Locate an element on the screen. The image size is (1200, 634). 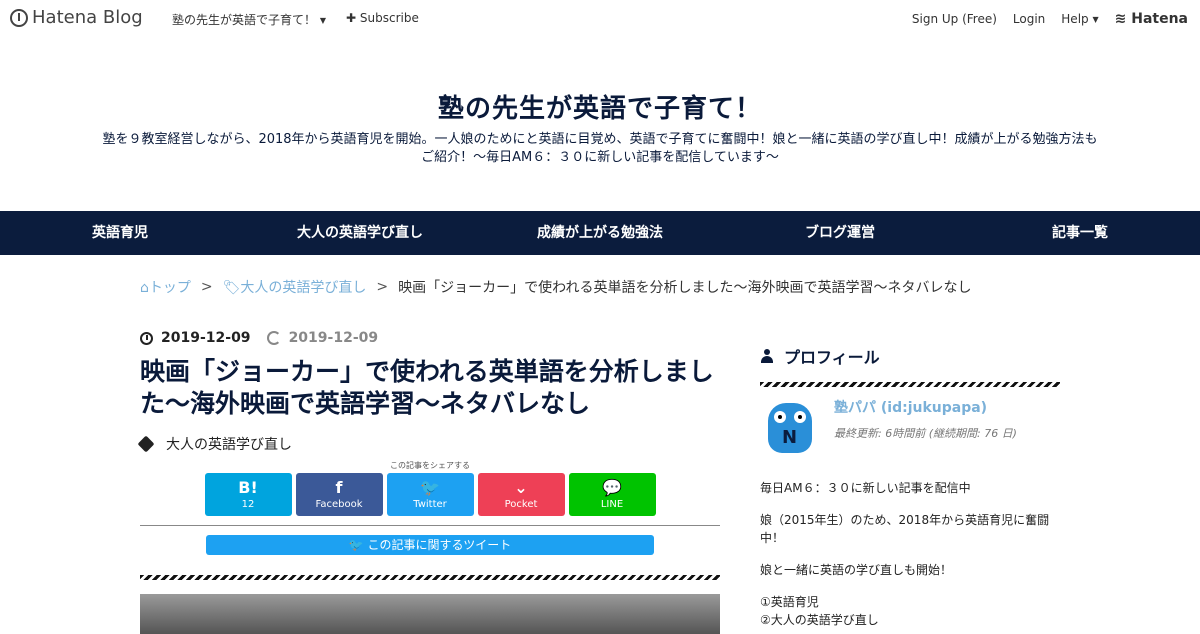
divider is located at coordinates (430, 525).